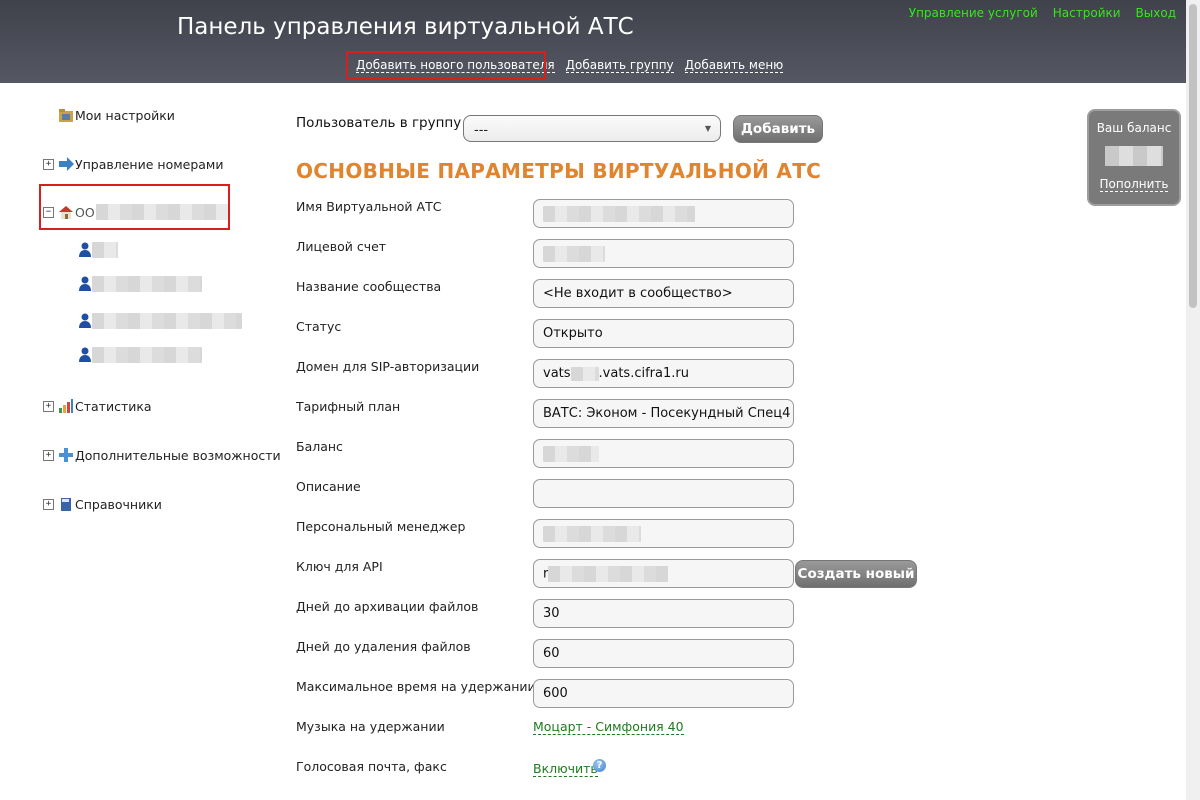 The width and height of the screenshot is (1200, 800). Describe the element at coordinates (663, 613) in the screenshot. I see `archive-days-field: 30` at that location.